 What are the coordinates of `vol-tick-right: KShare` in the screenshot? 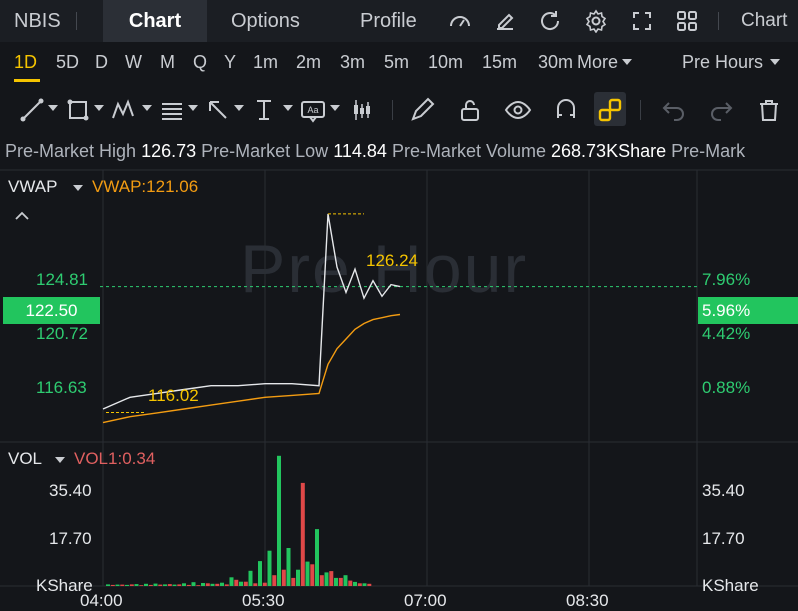 It's located at (730, 585).